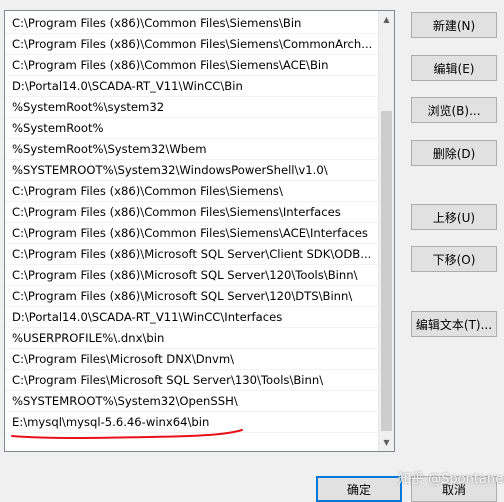 This screenshot has height=502, width=504. I want to click on watermark: 知乎 @Spontaneous, so click(451, 479).